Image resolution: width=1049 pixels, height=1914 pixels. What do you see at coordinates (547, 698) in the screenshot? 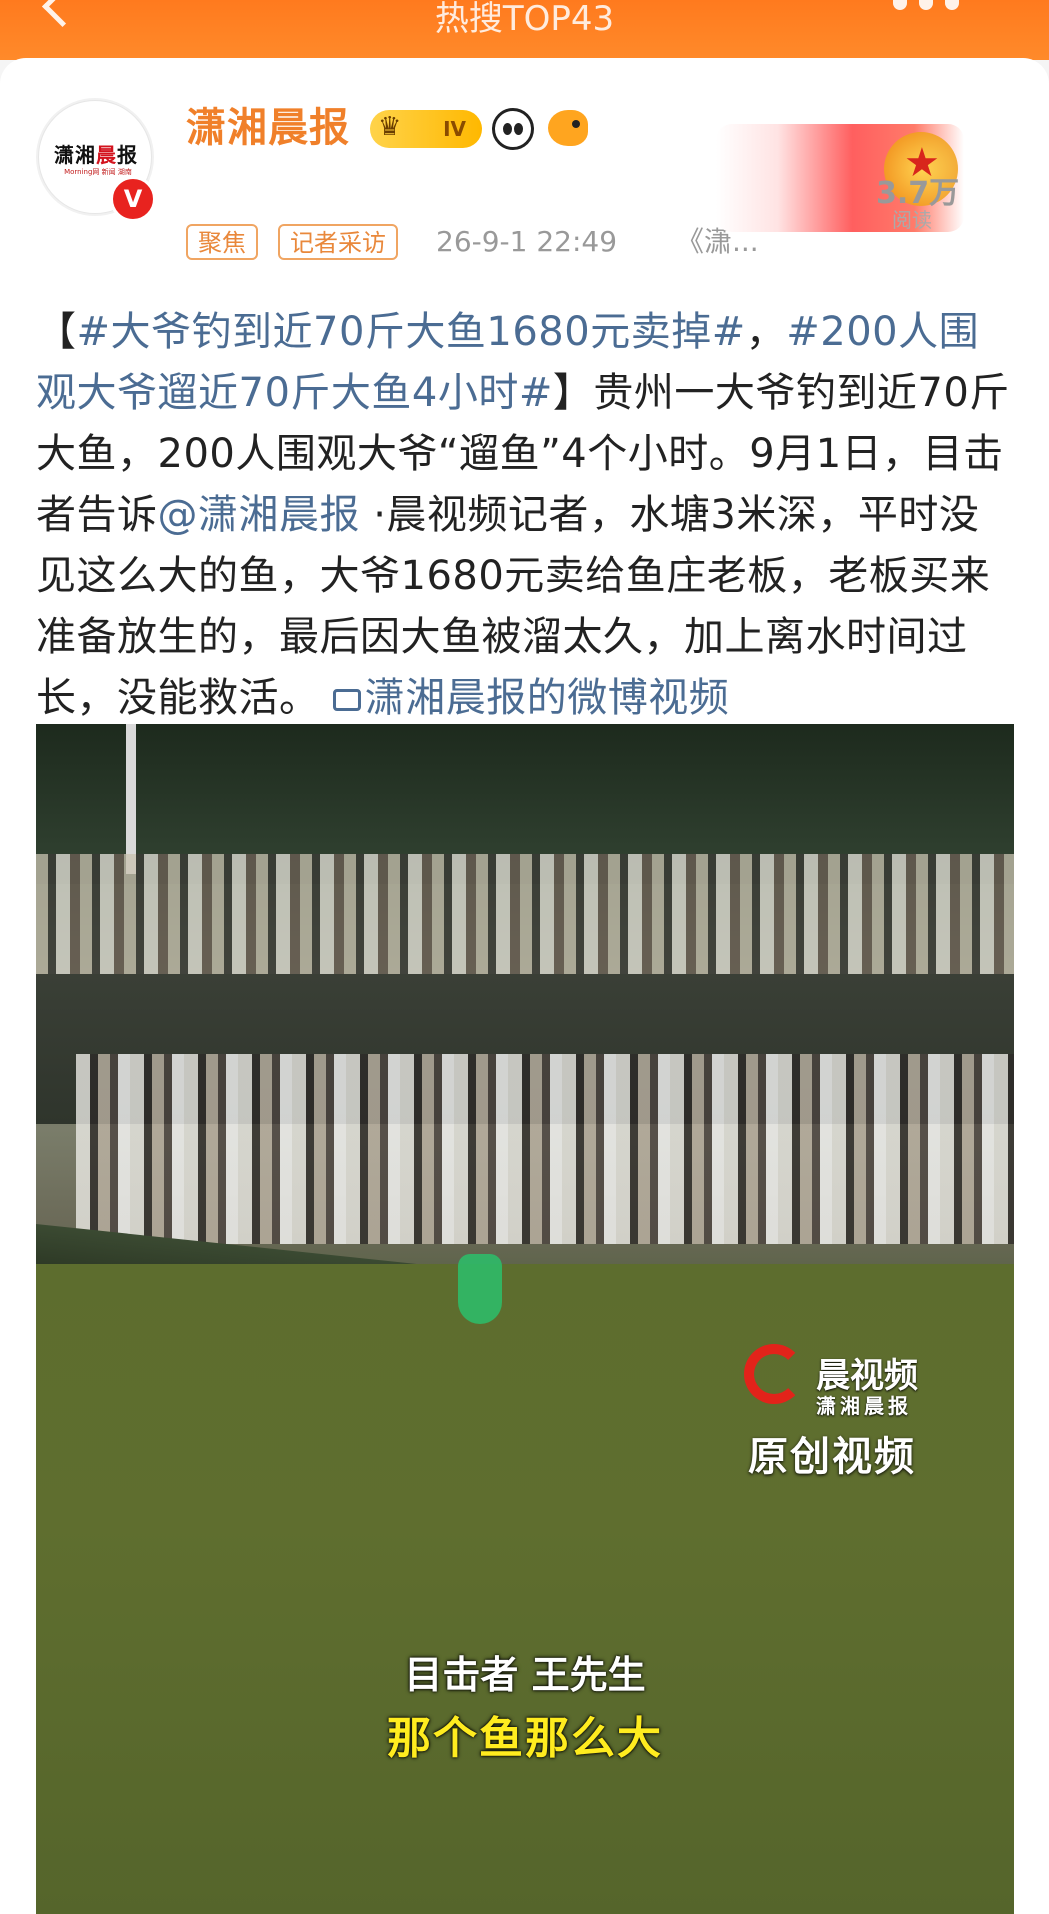
I see `video-link: 潇湘晨报的微博视频` at bounding box center [547, 698].